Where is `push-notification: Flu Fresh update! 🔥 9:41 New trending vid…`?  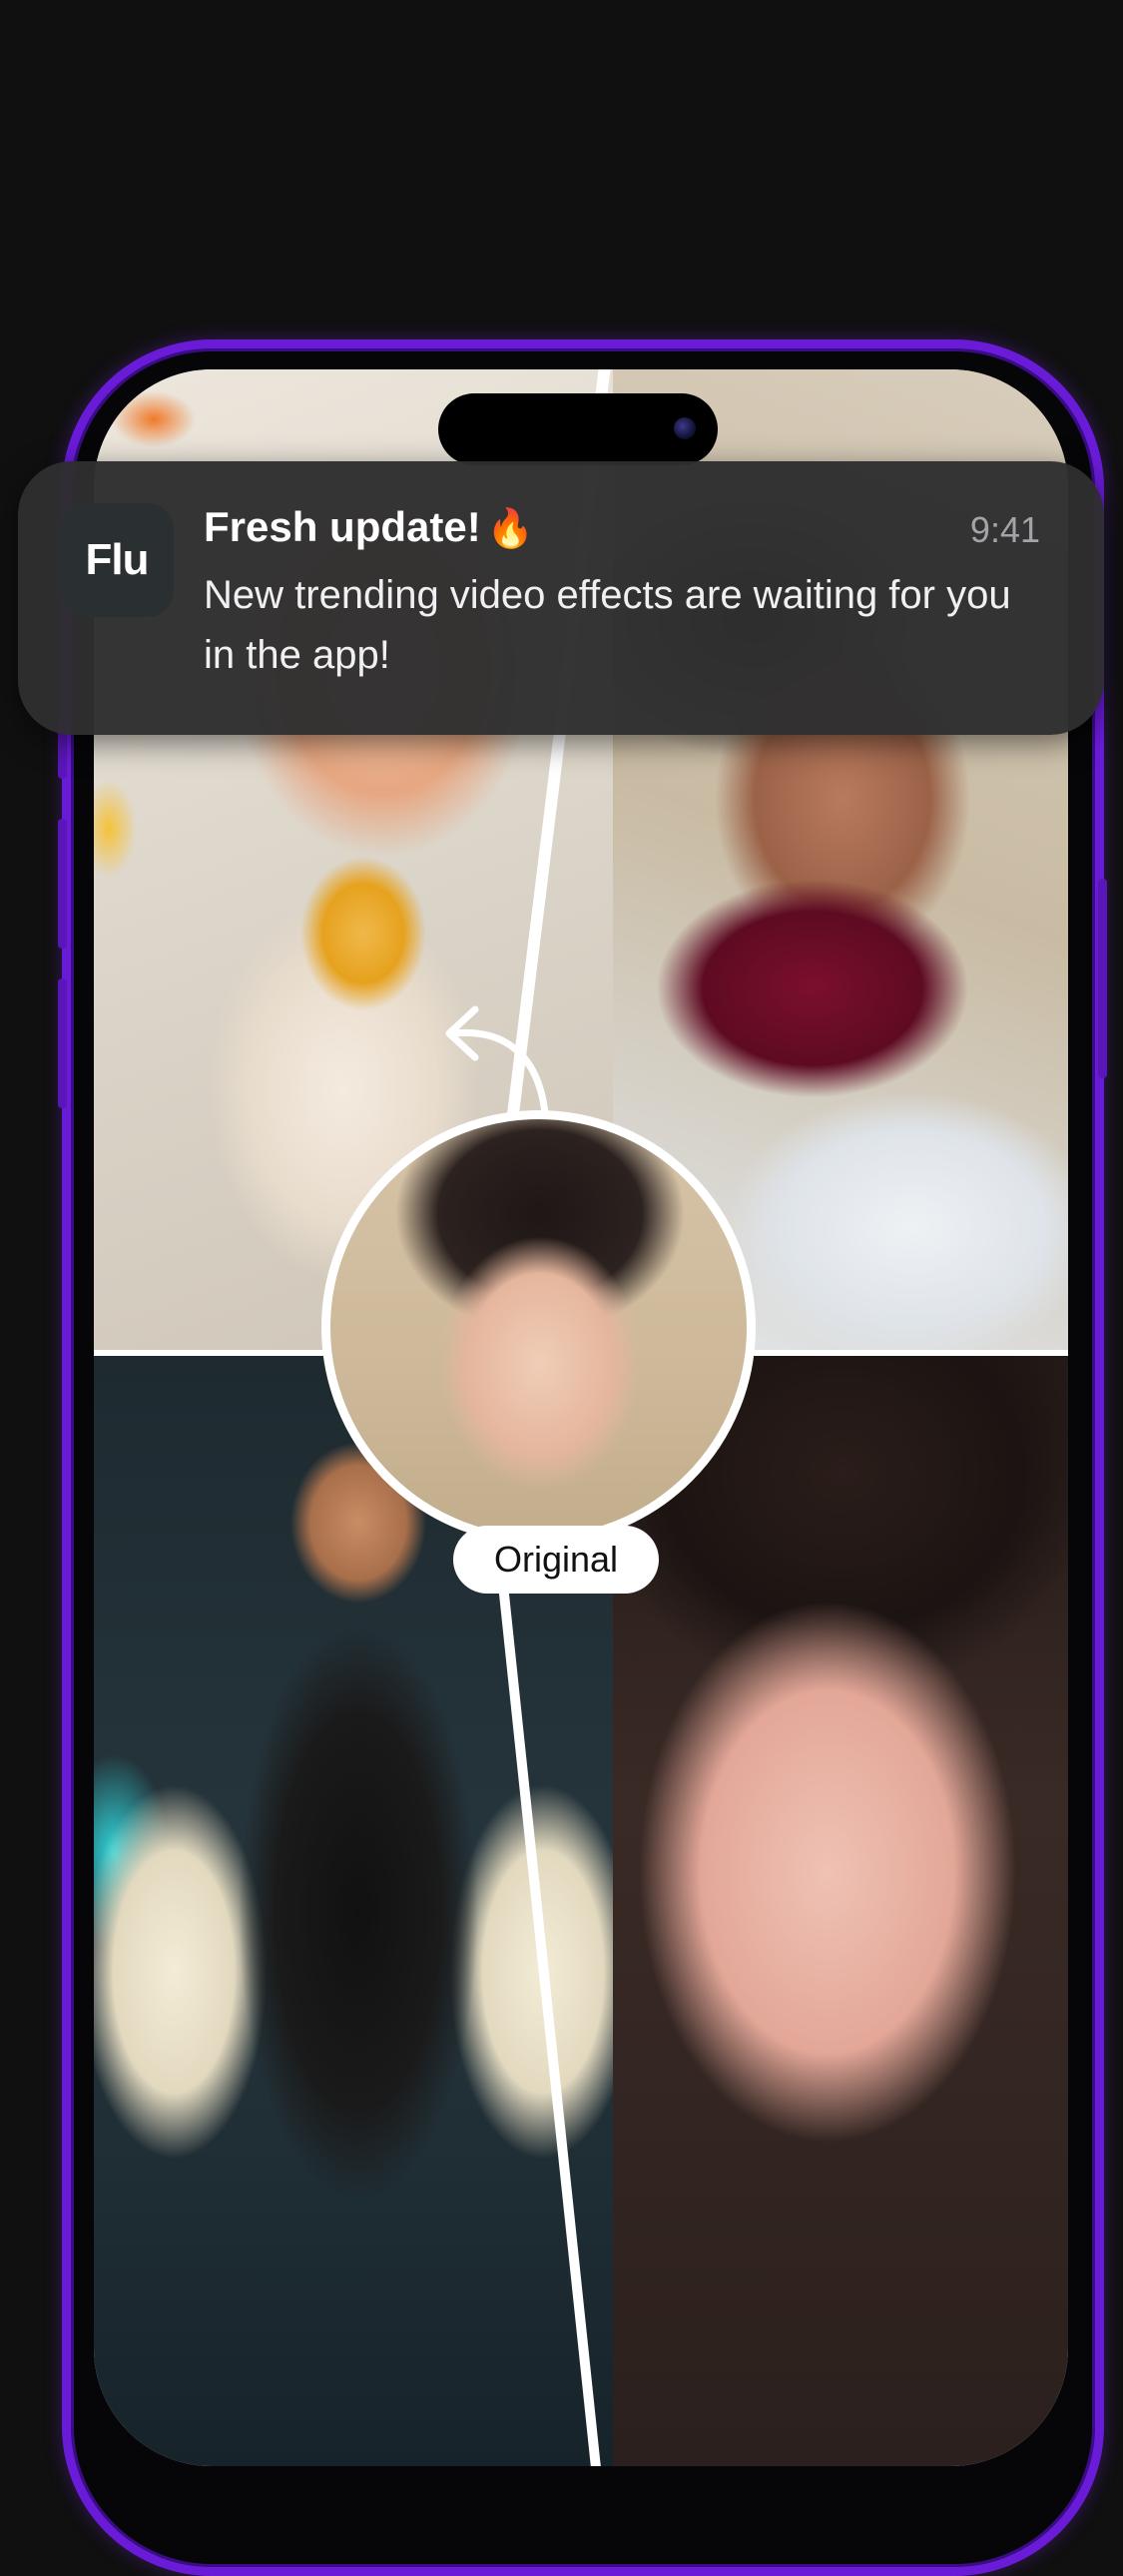 push-notification: Flu Fresh update! 🔥 9:41 New trending vid… is located at coordinates (561, 598).